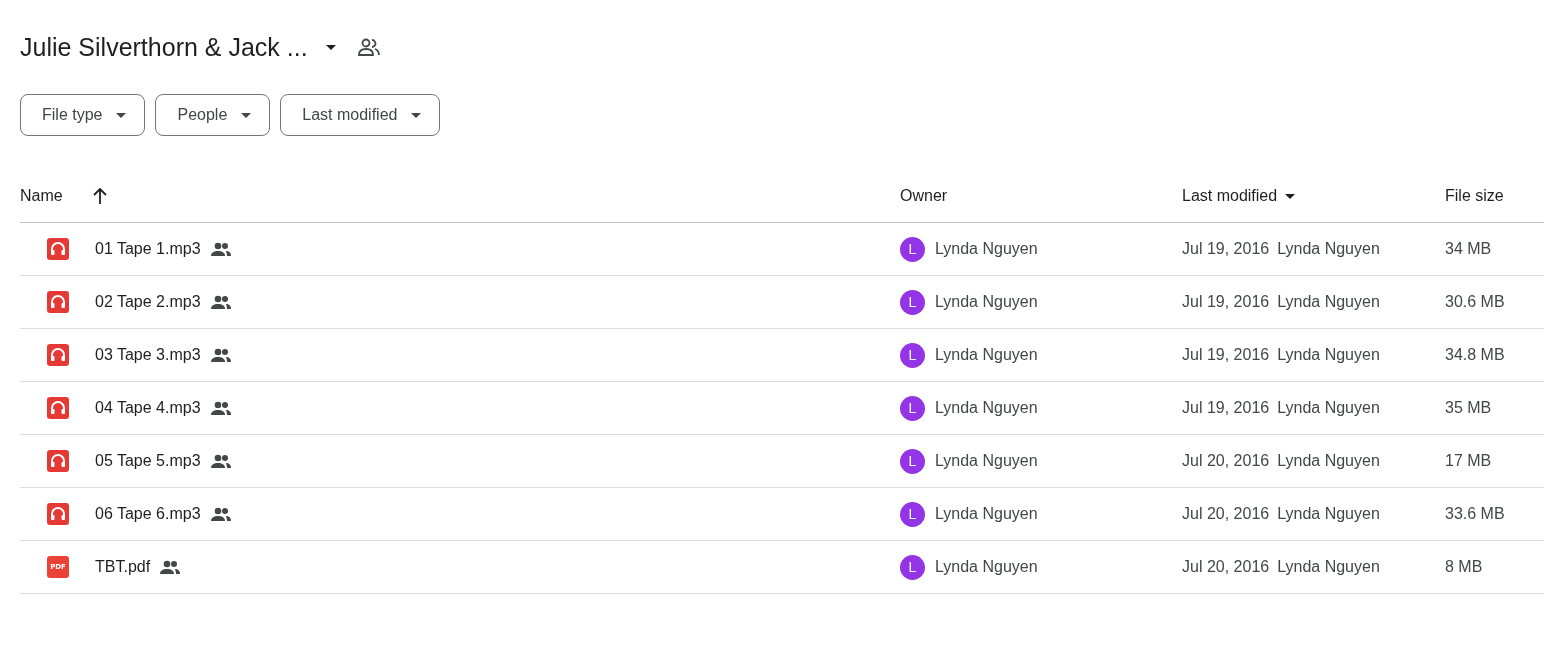 The image size is (1544, 649). What do you see at coordinates (41, 196) in the screenshot?
I see `column-header: Name` at bounding box center [41, 196].